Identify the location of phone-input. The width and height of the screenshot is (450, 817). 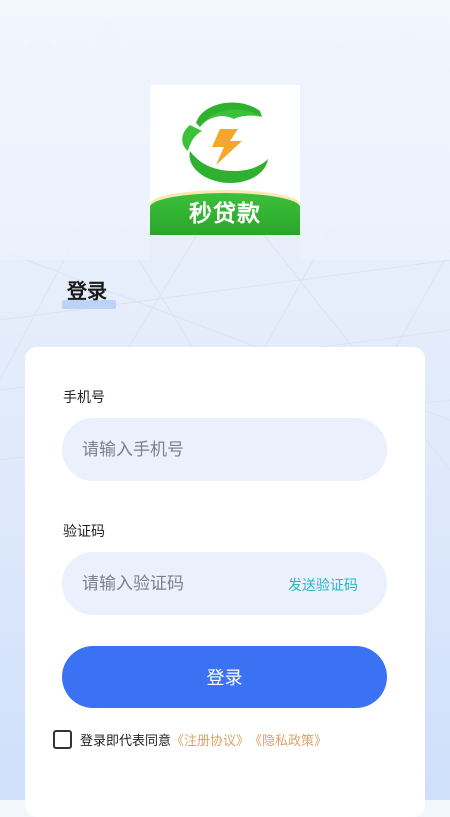
(224, 449).